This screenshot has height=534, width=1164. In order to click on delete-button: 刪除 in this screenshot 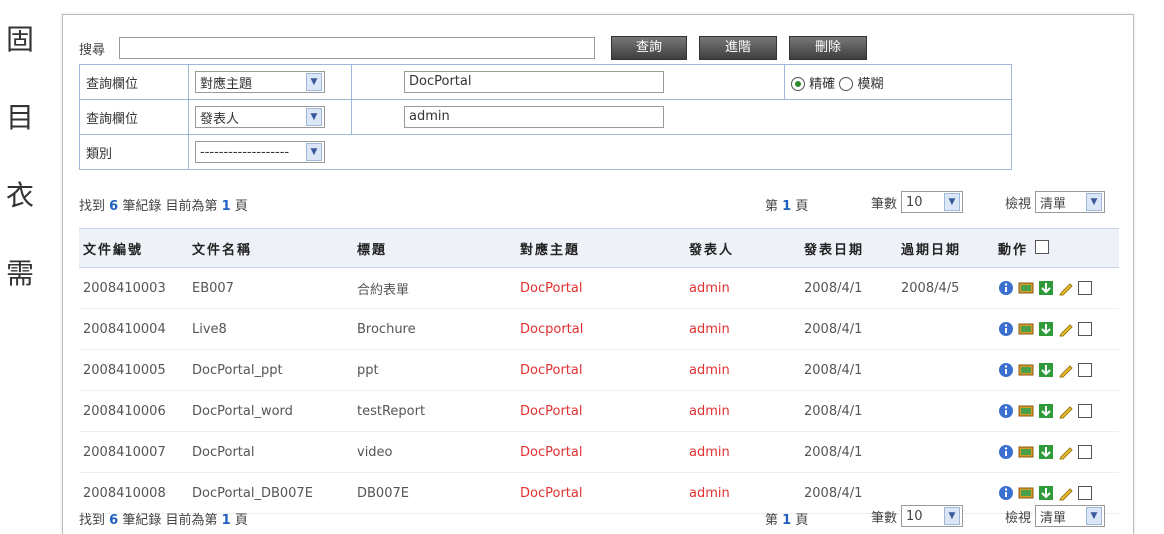, I will do `click(828, 48)`.